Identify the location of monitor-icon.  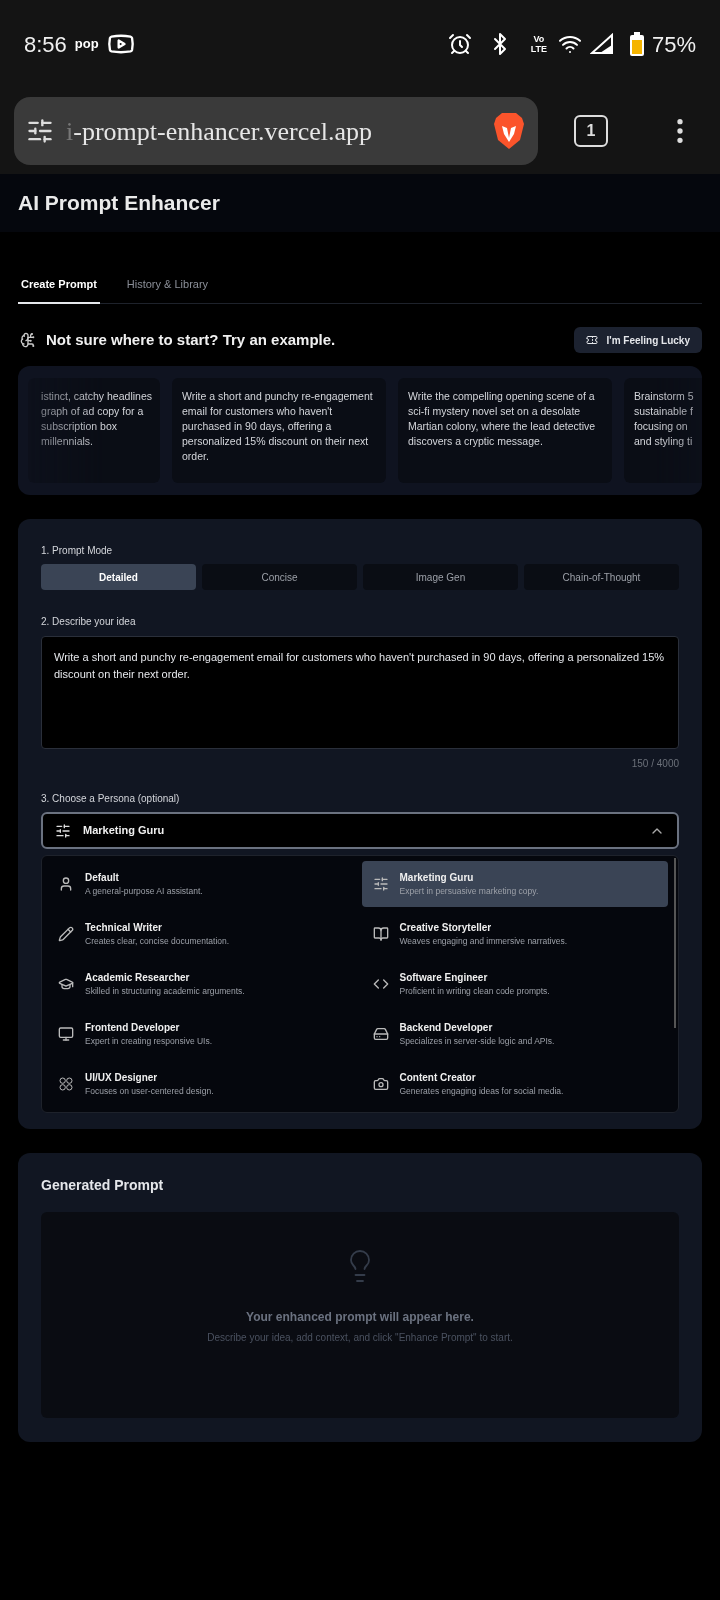
(66, 1034).